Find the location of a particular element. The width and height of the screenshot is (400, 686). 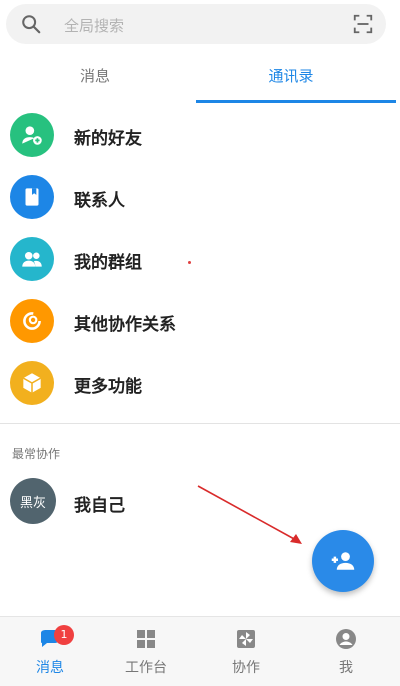

scan-icon is located at coordinates (363, 24).